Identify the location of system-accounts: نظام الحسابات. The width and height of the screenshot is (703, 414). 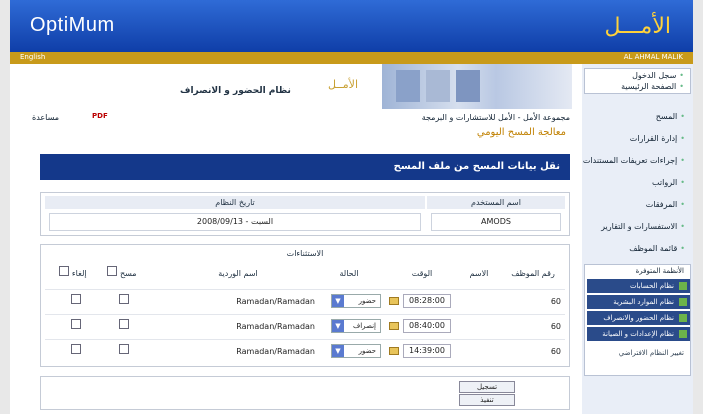
(638, 286).